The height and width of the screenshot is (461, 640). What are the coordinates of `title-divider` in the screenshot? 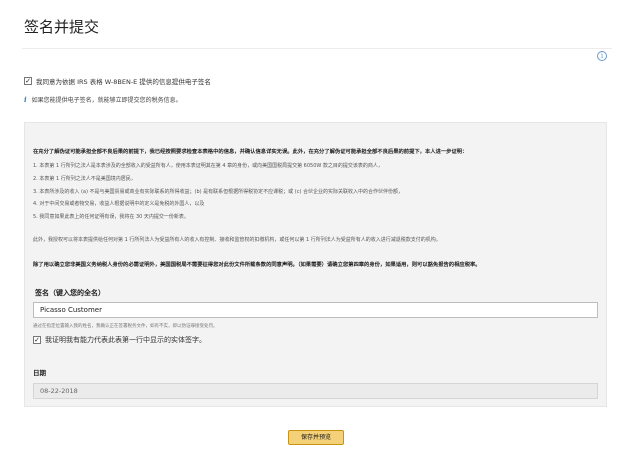 It's located at (317, 48).